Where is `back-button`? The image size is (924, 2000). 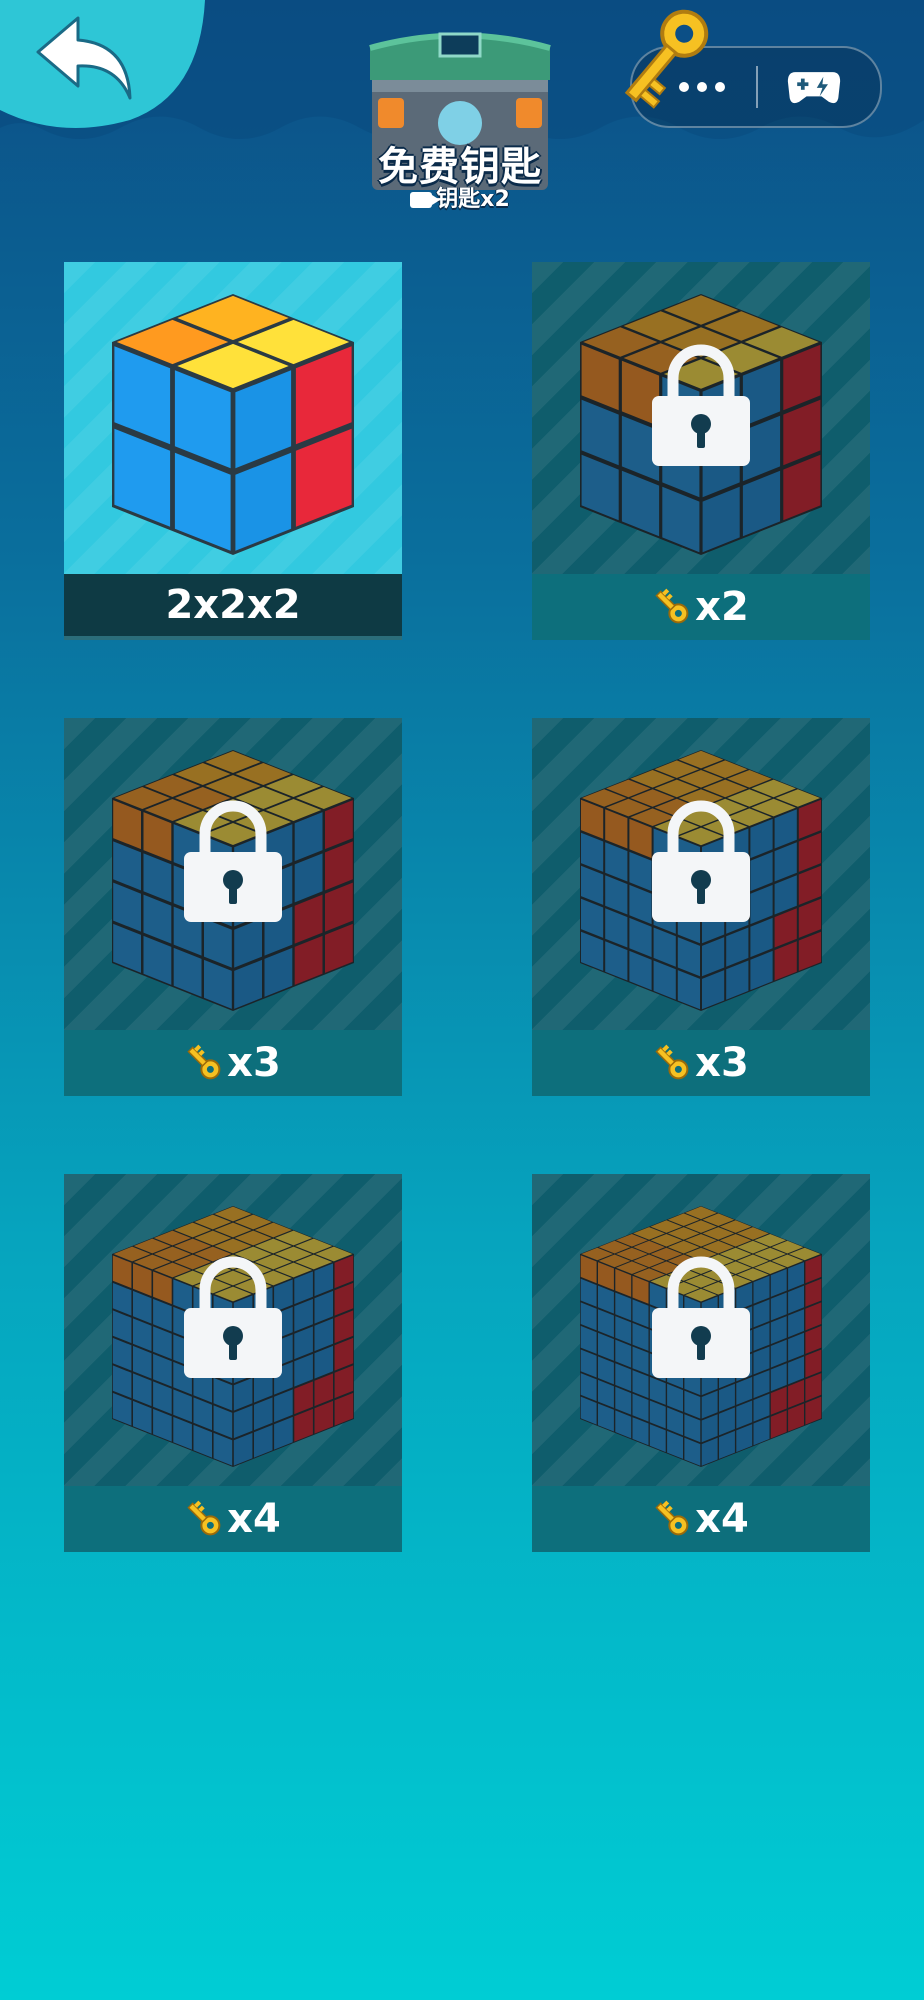 back-button is located at coordinates (85, 57).